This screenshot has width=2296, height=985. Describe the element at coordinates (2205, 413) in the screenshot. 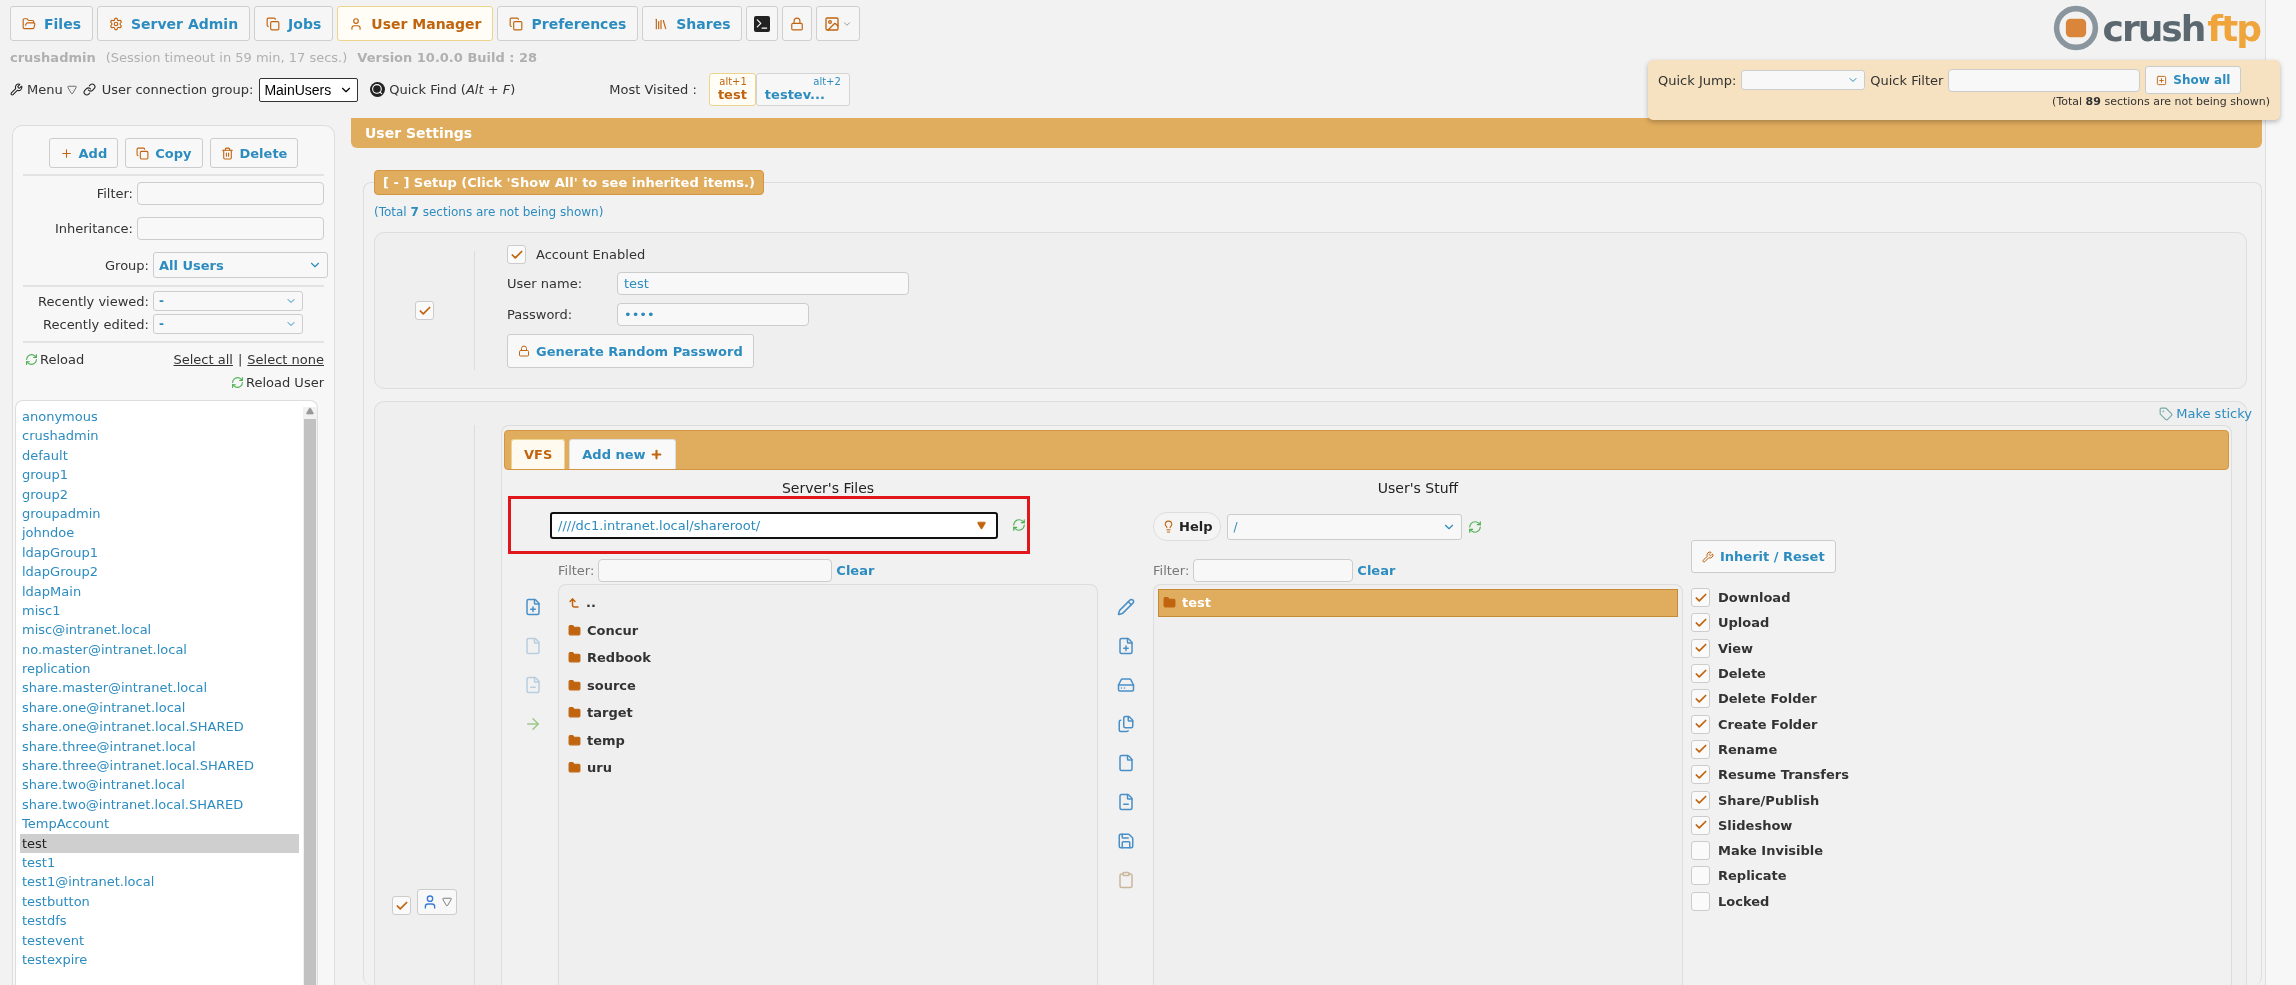

I see `make-sticky-link: Make sticky` at that location.